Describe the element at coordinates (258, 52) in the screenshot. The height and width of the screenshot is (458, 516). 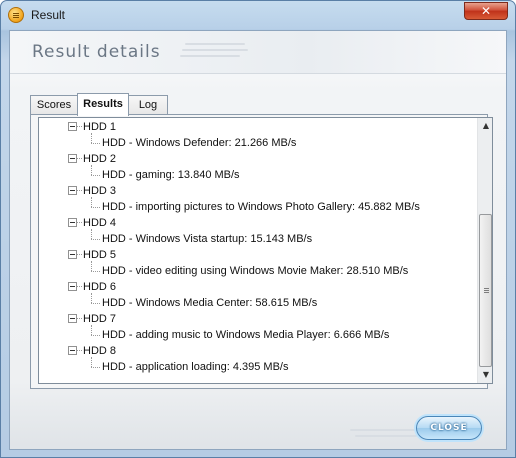
I see `header-band: Result details` at that location.